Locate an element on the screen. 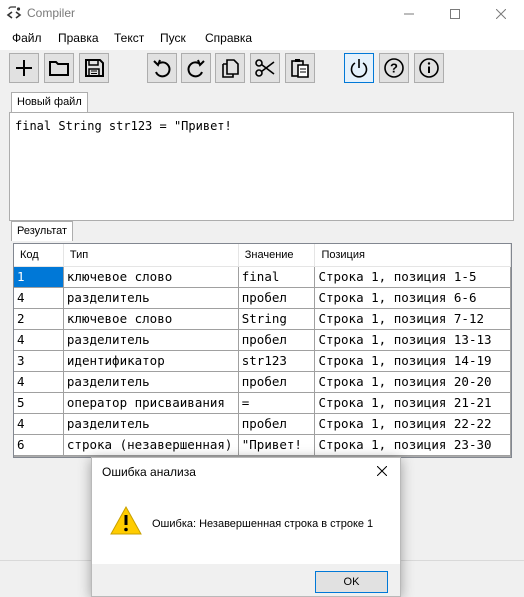  table-cell: 6 is located at coordinates (39, 445).